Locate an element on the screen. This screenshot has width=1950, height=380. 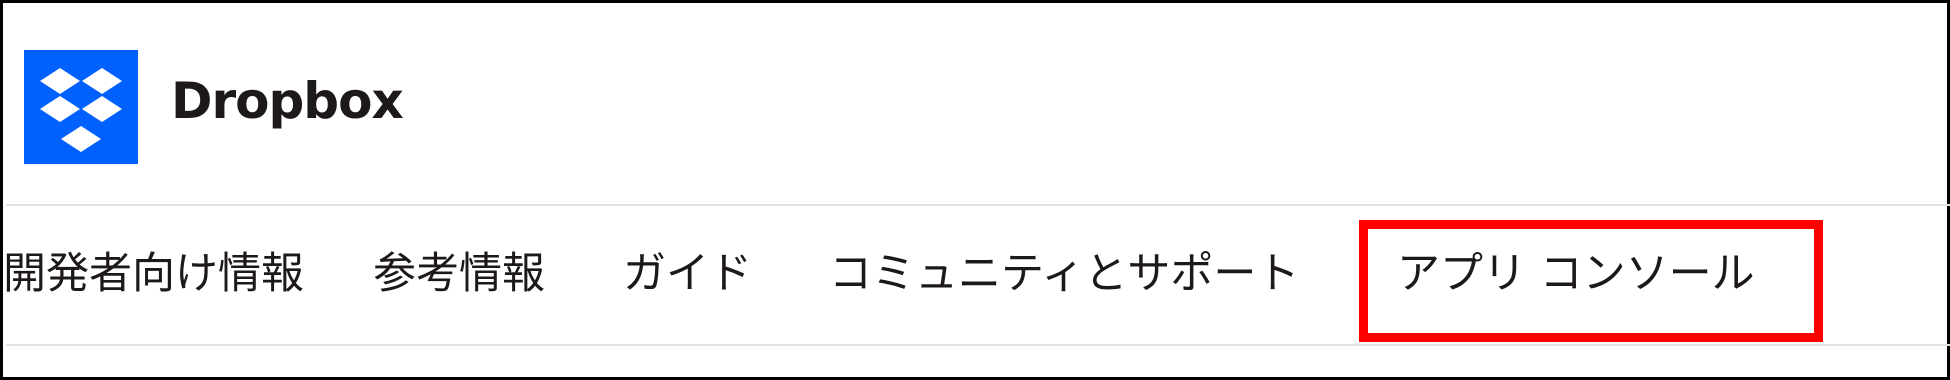
highlight-box is located at coordinates (1591, 281).